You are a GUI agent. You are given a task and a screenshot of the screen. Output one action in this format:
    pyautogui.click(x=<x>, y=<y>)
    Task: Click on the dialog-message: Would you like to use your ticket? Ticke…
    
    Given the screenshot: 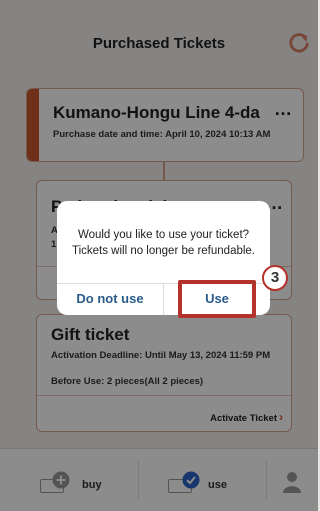 What is the action you would take?
    pyautogui.click(x=163, y=243)
    